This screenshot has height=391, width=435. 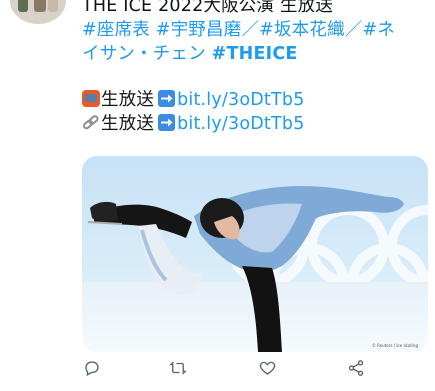 I want to click on hashtag-link: #座席表, so click(x=116, y=30).